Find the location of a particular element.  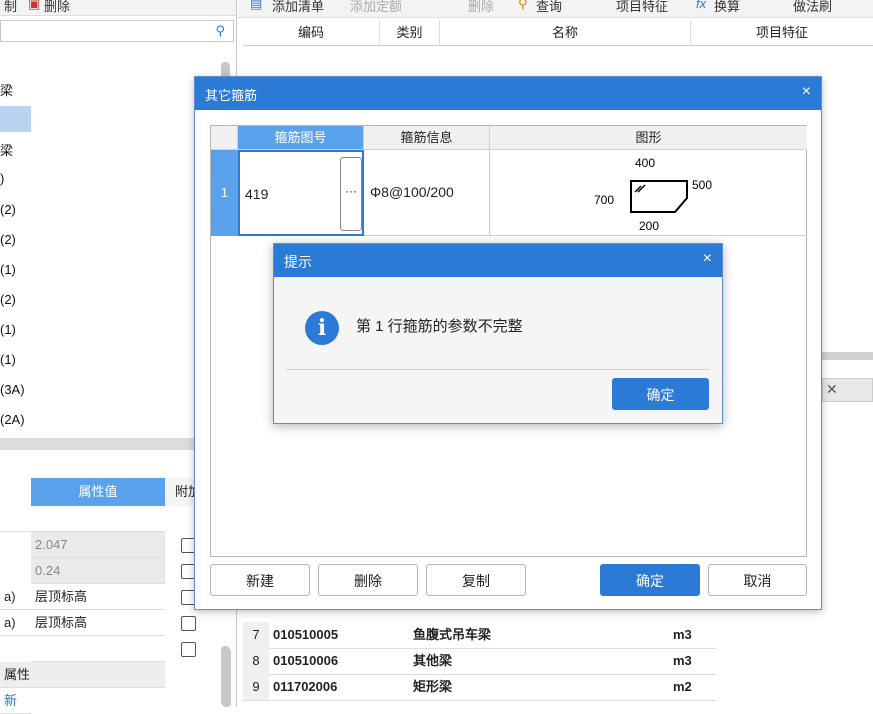

fx-icon: fx is located at coordinates (701, 5).